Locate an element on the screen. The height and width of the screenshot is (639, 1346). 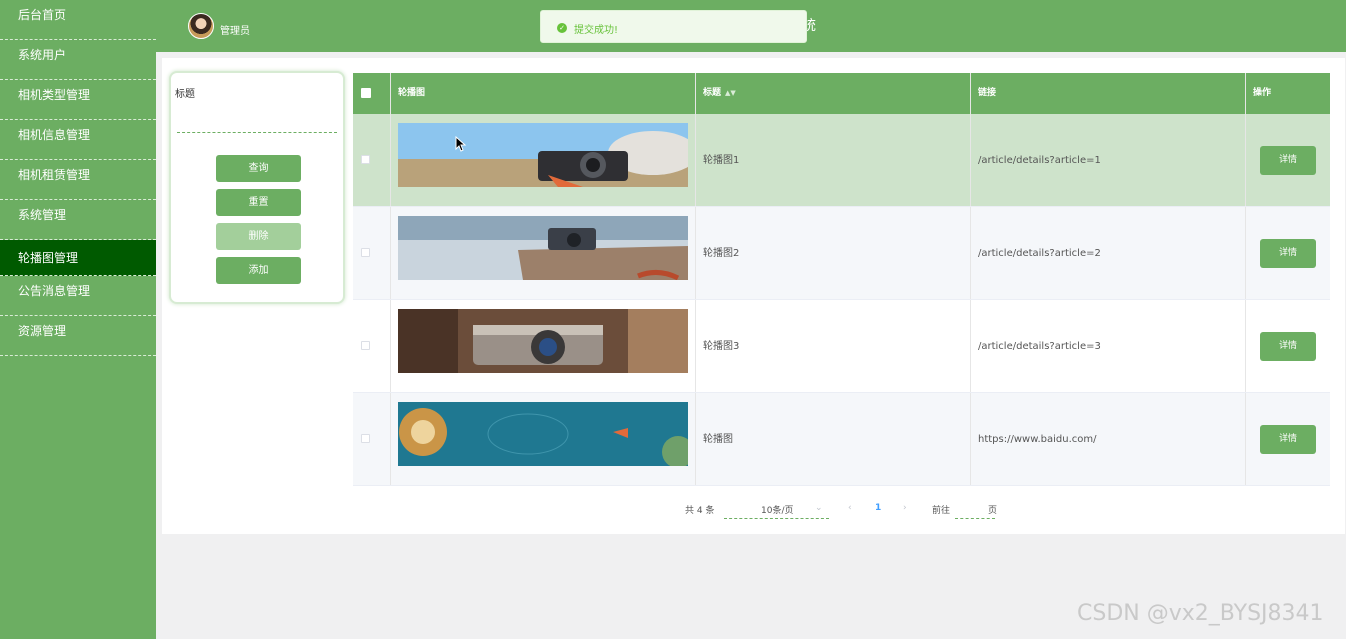
table-row: 轮播图3 /article/details?article=3 详情 is located at coordinates (841, 346).